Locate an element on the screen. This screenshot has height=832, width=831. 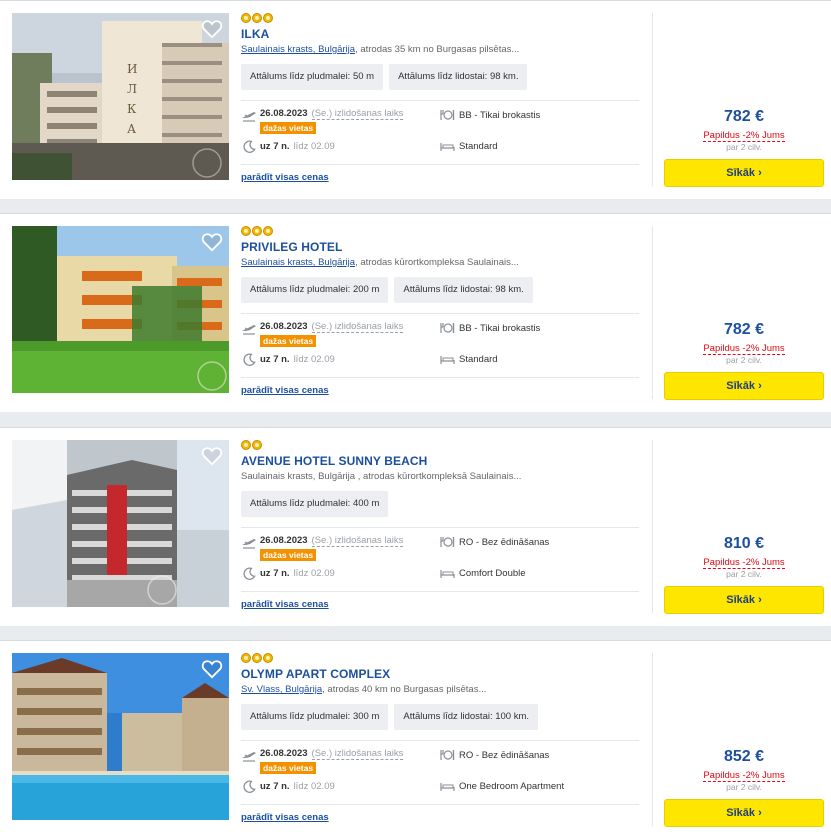
hotel-name: ILKA is located at coordinates (255, 34).